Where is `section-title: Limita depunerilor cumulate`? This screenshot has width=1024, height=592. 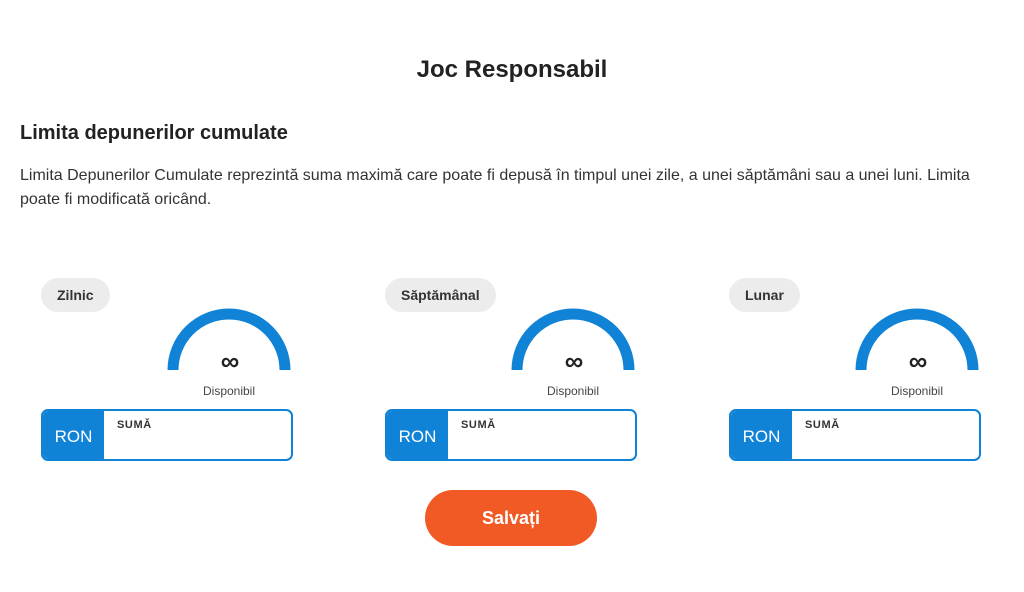 section-title: Limita depunerilor cumulate is located at coordinates (154, 133).